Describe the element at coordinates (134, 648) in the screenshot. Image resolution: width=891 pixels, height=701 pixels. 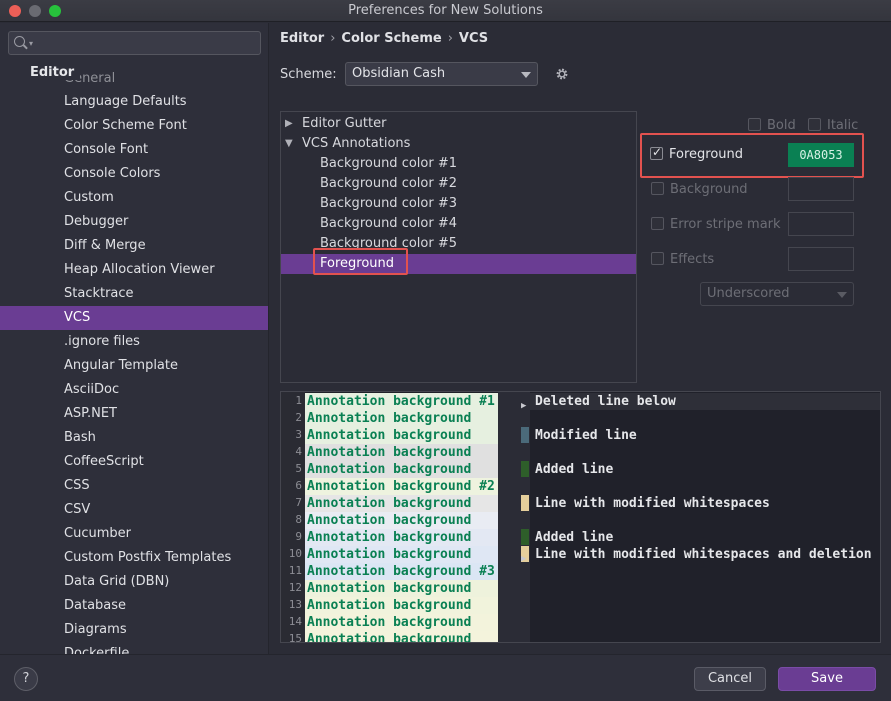
I see `sidebar-item-dockerfile: Dockerfile` at that location.